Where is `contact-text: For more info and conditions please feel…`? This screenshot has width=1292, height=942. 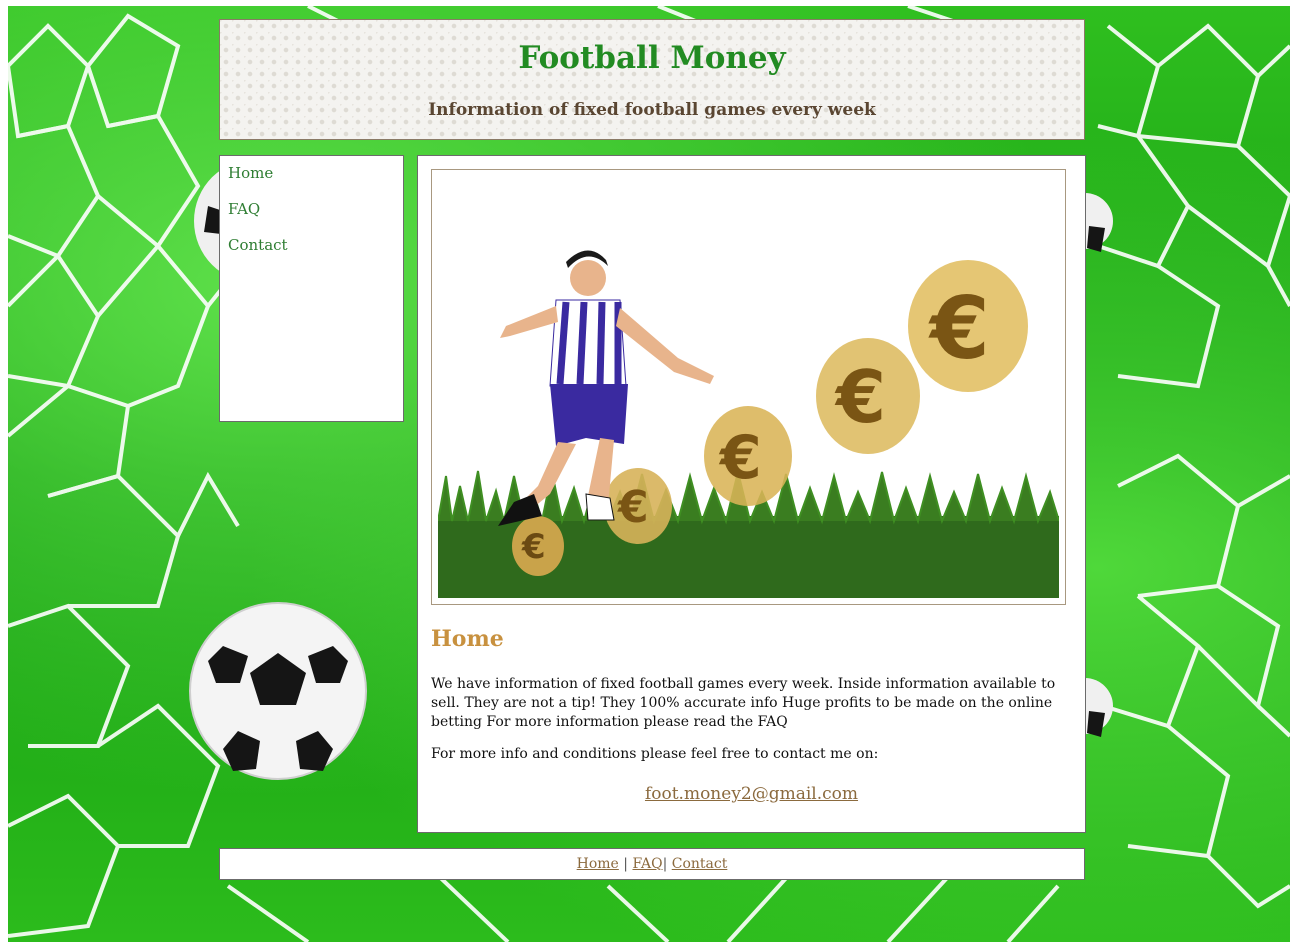 contact-text: For more info and conditions please feel… is located at coordinates (655, 754).